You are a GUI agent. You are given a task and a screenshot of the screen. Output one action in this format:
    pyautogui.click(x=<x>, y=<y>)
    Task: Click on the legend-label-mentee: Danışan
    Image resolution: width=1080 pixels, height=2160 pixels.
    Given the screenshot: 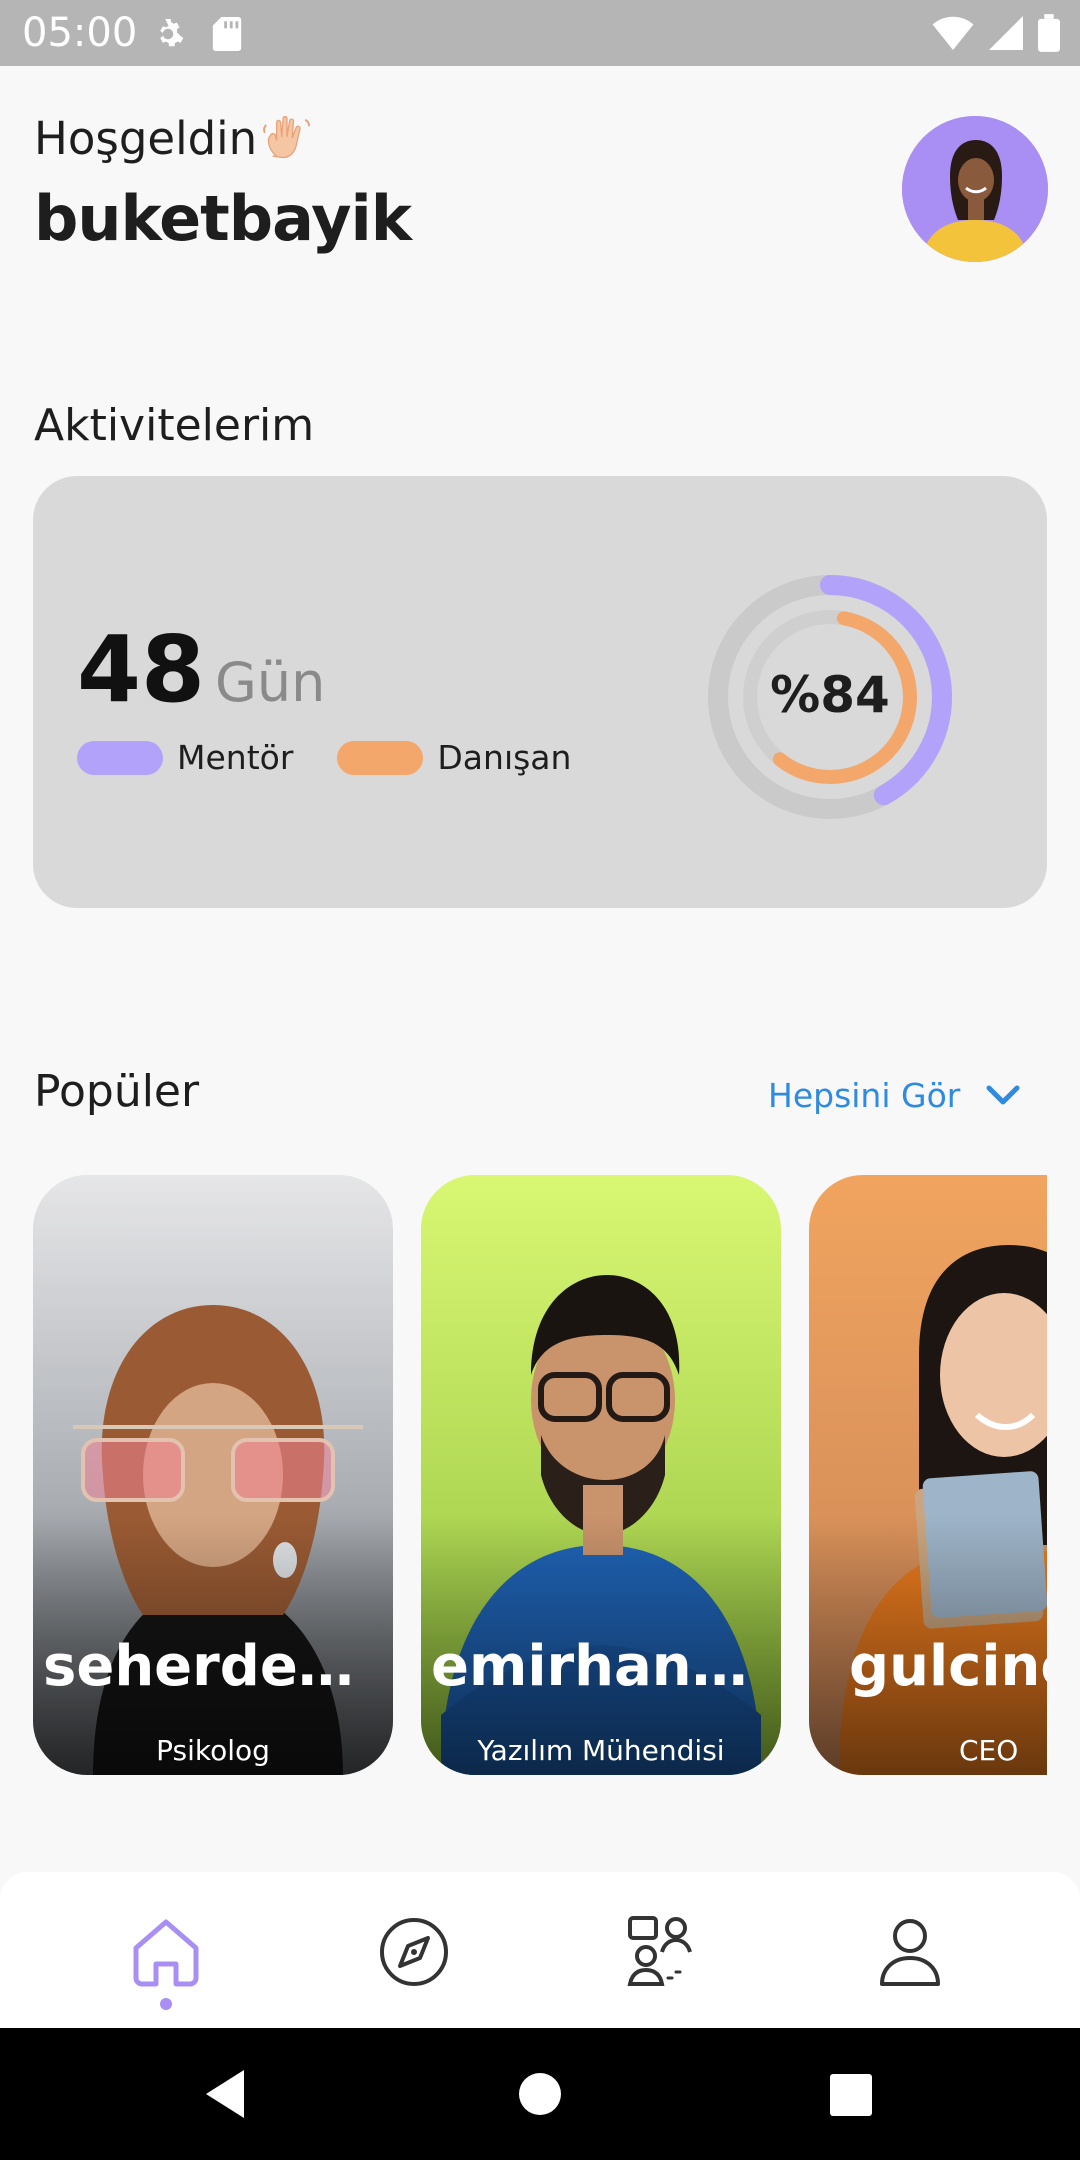 What is the action you would take?
    pyautogui.click(x=504, y=757)
    